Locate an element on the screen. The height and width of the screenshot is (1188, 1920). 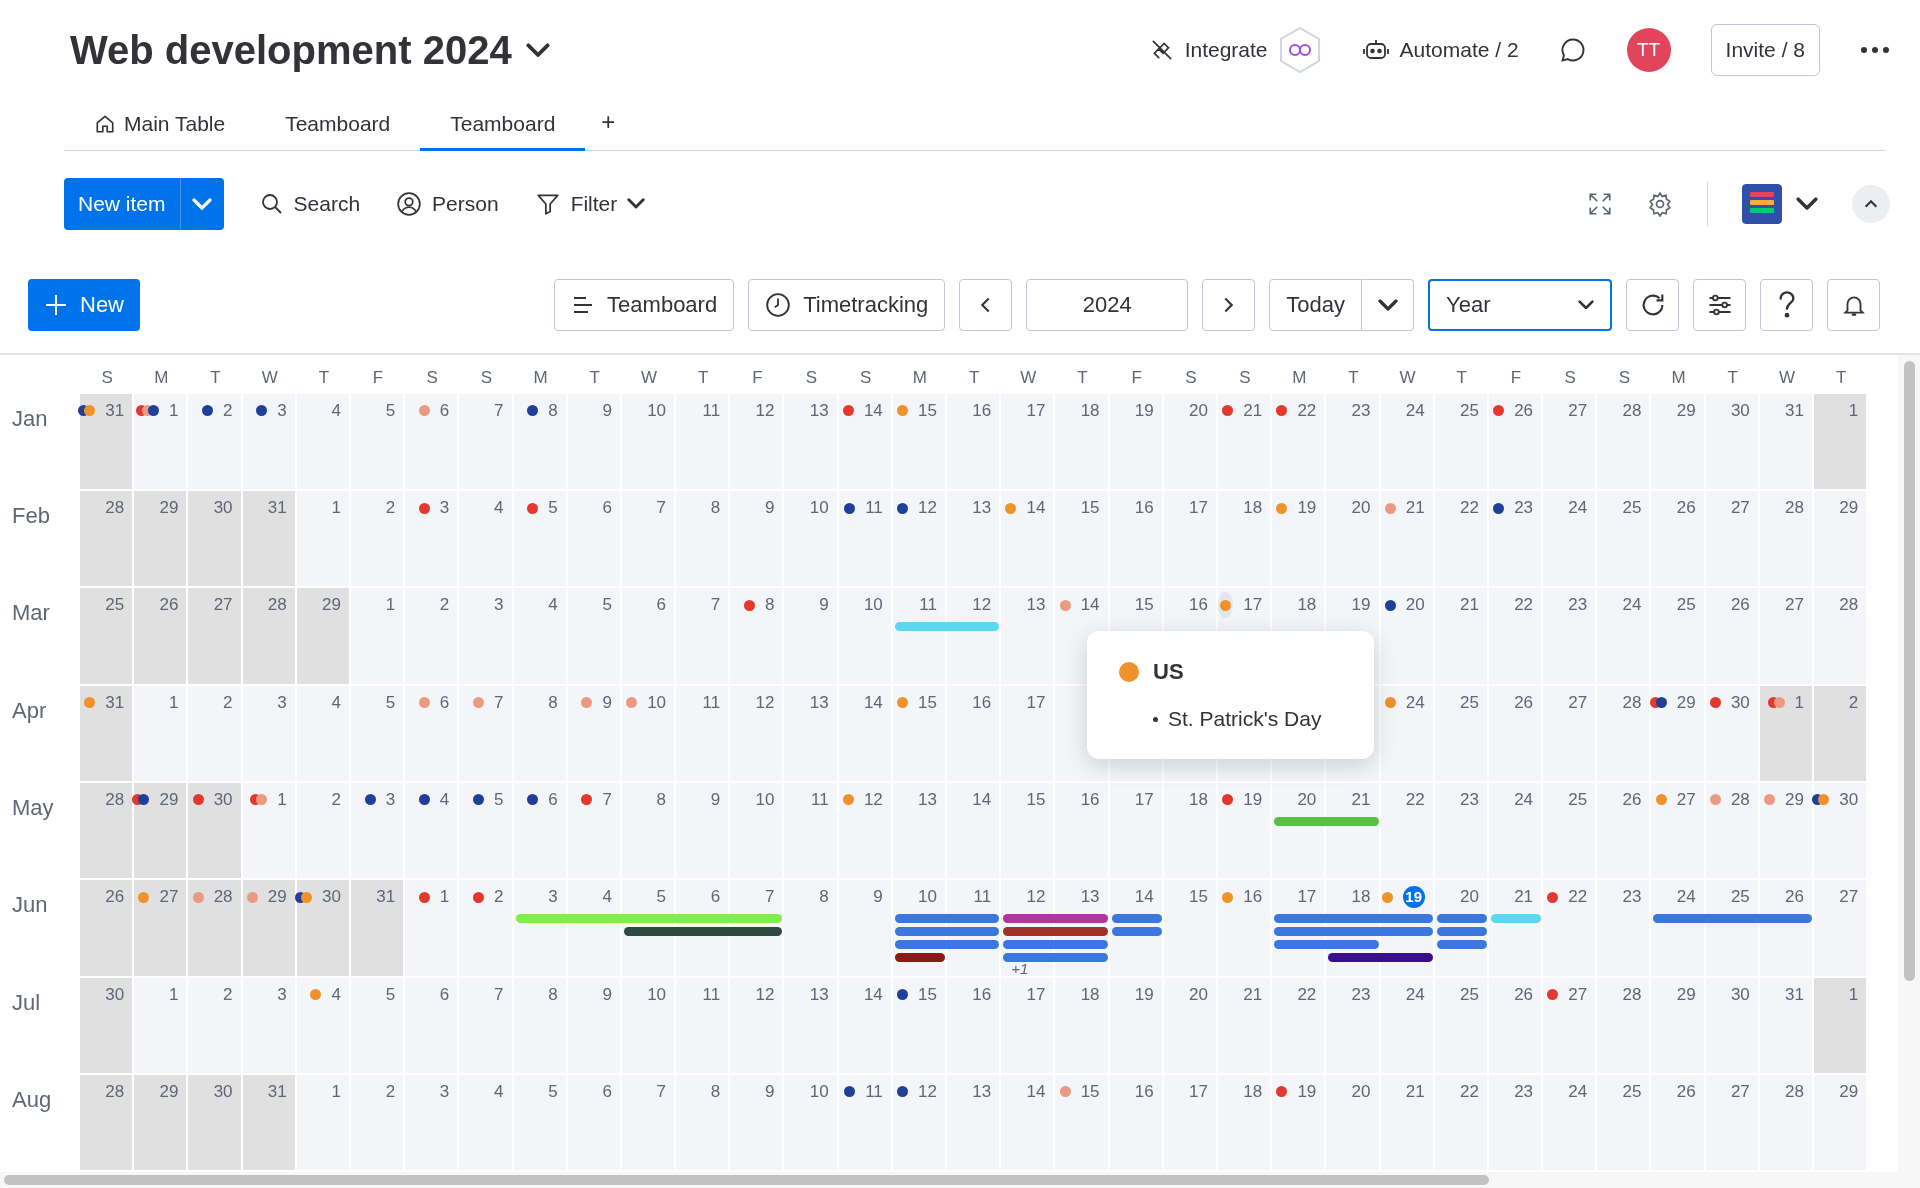
day-cell: 7 is located at coordinates (486, 1026).